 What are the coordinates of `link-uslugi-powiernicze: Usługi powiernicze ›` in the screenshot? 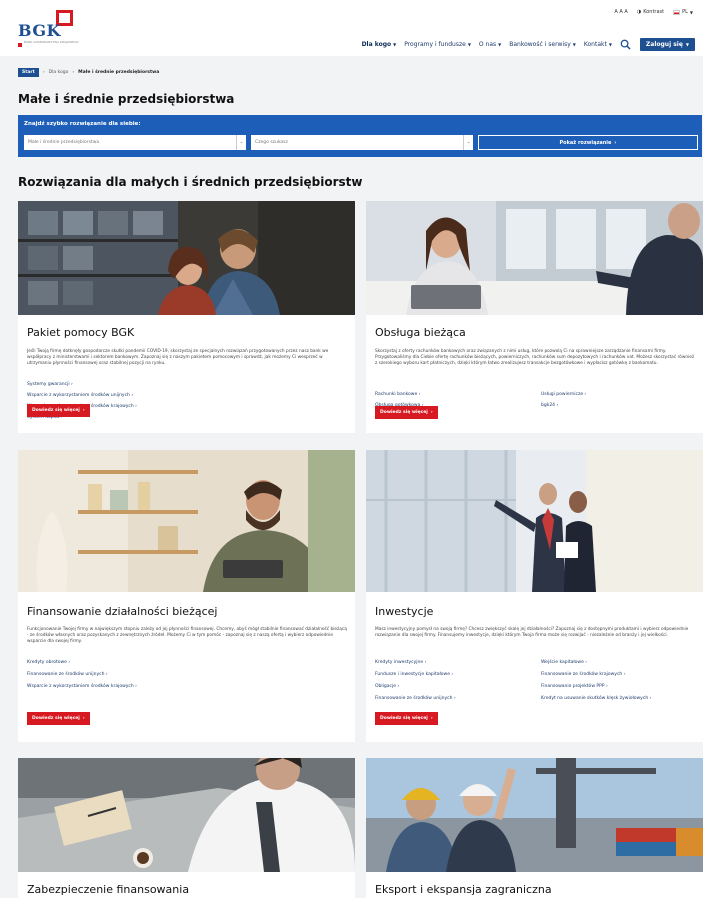 It's located at (563, 394).